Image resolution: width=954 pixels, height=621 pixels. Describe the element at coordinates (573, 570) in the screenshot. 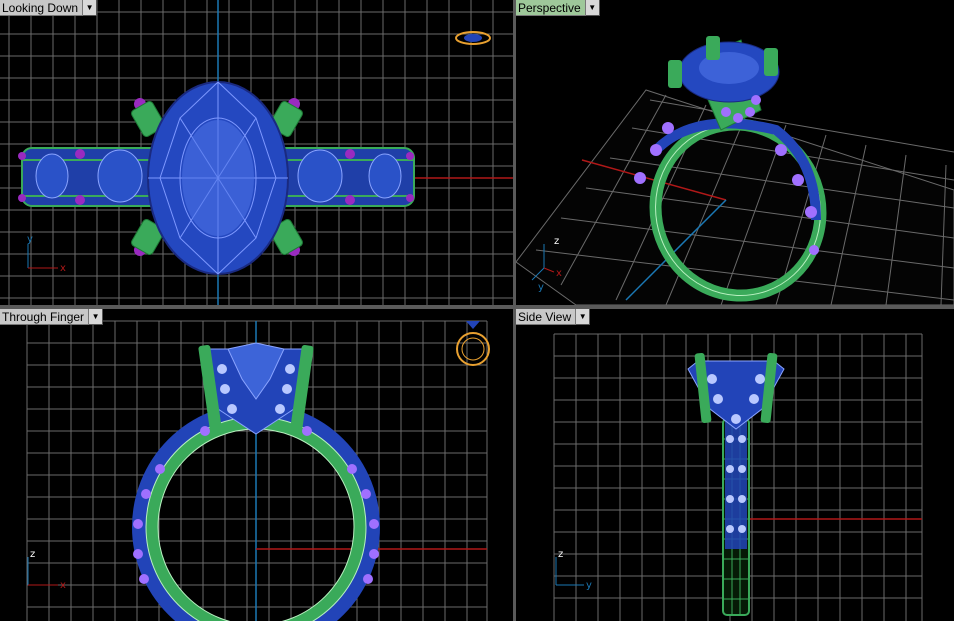

I see `axis-indicator: z y` at that location.